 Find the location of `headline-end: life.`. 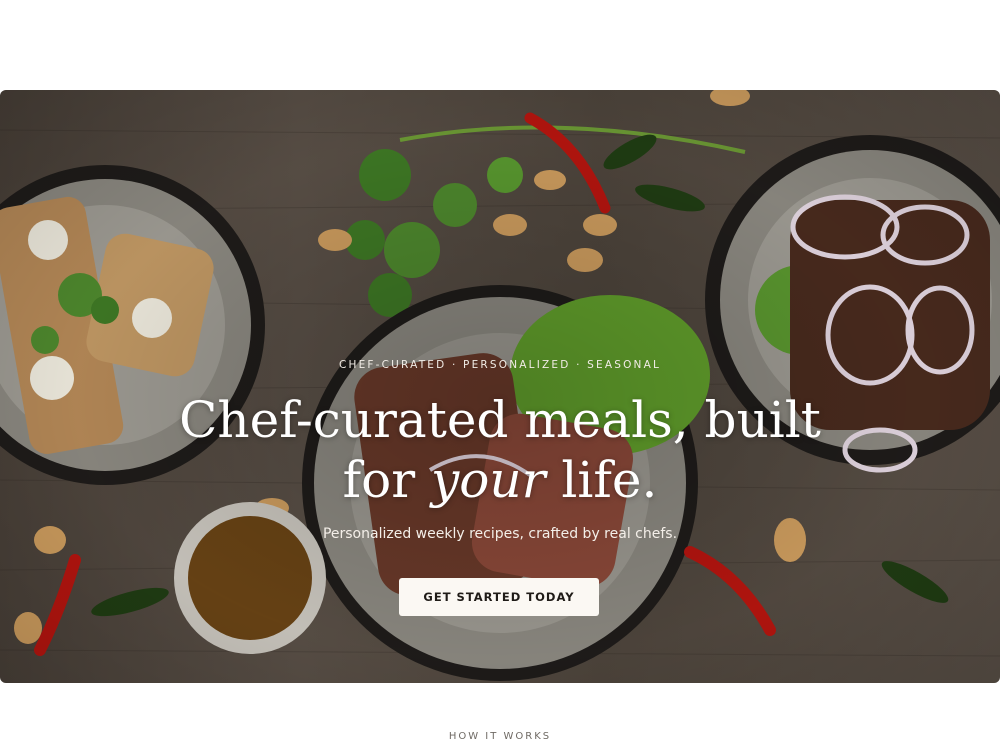

headline-end: life. is located at coordinates (601, 480).